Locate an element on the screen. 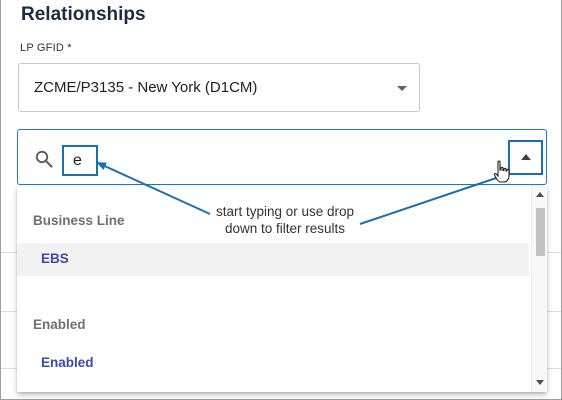  caret-up-icon is located at coordinates (526, 157).